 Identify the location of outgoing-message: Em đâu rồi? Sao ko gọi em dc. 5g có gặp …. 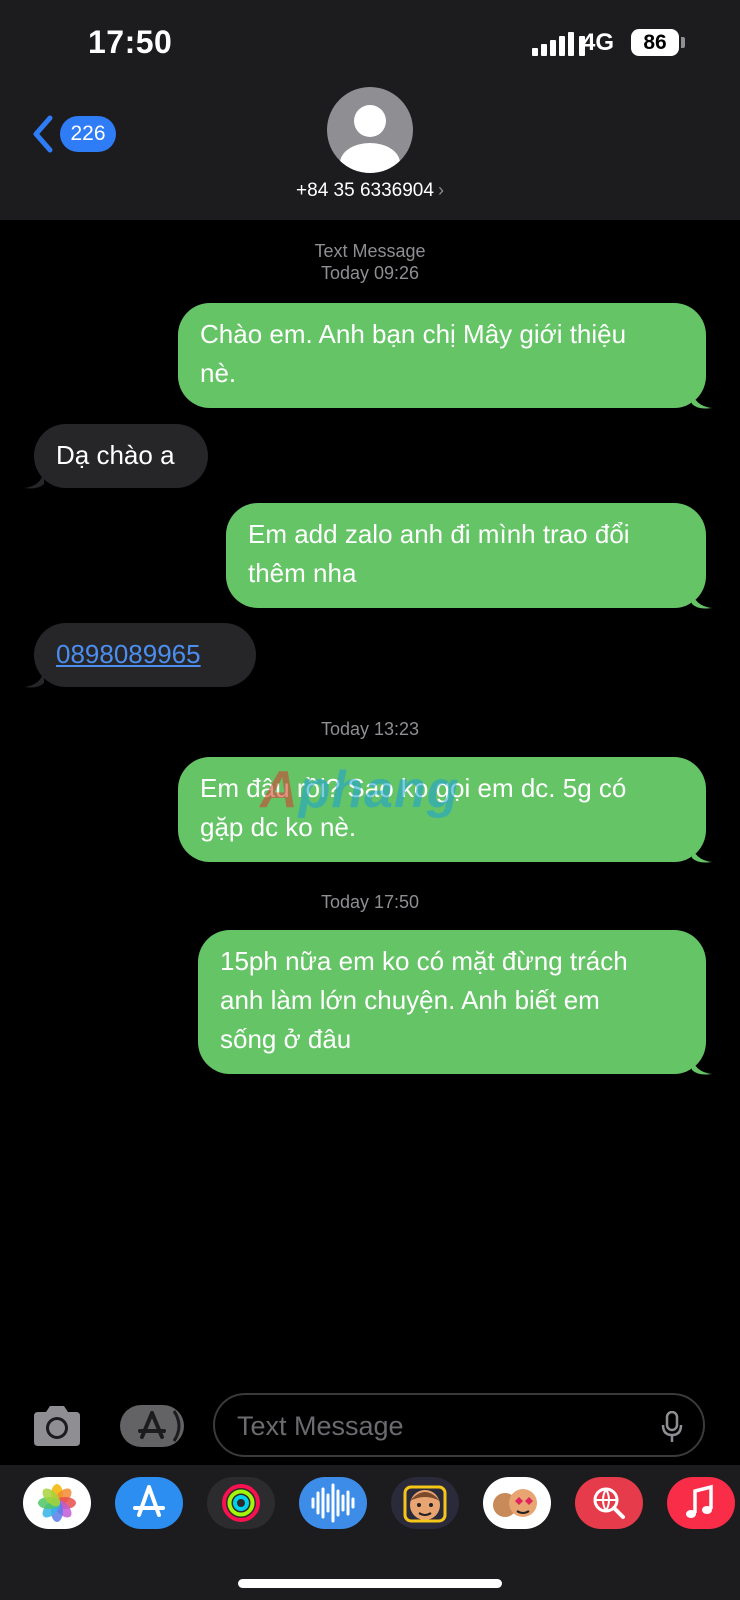
(442, 809).